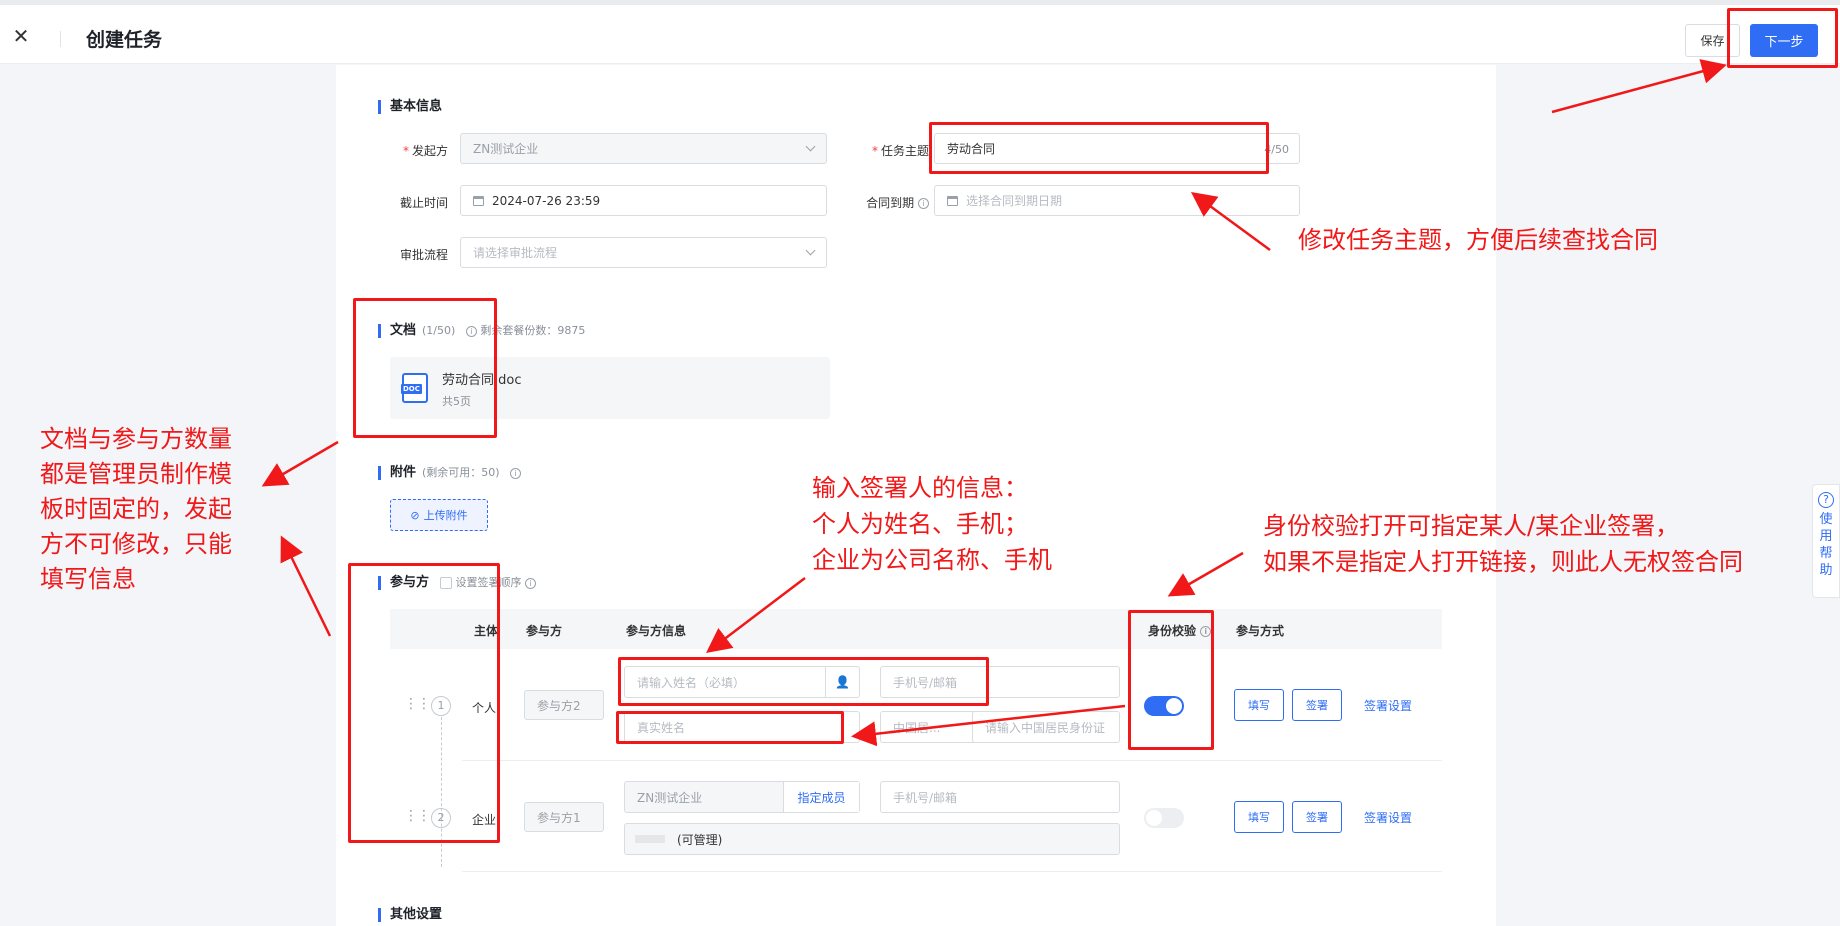 The width and height of the screenshot is (1840, 926). I want to click on annotation-signer-note: 输入签署人的信息： 个人为姓名、手机； 企业为公司名称、手机, so click(932, 524).